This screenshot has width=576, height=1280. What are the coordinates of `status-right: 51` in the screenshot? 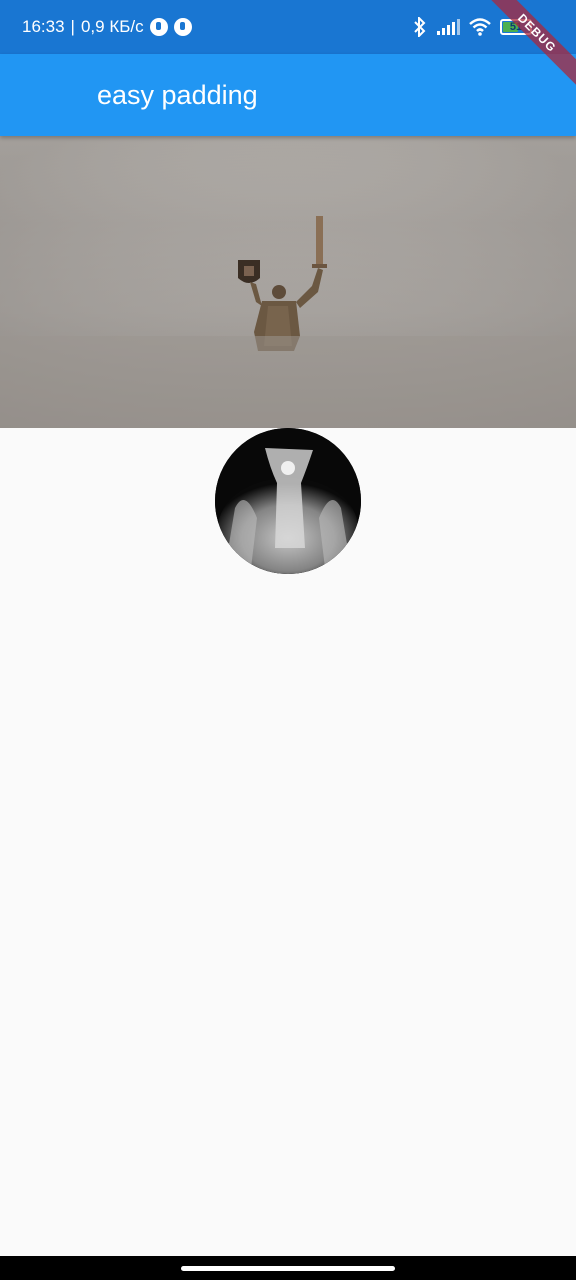 It's located at (483, 27).